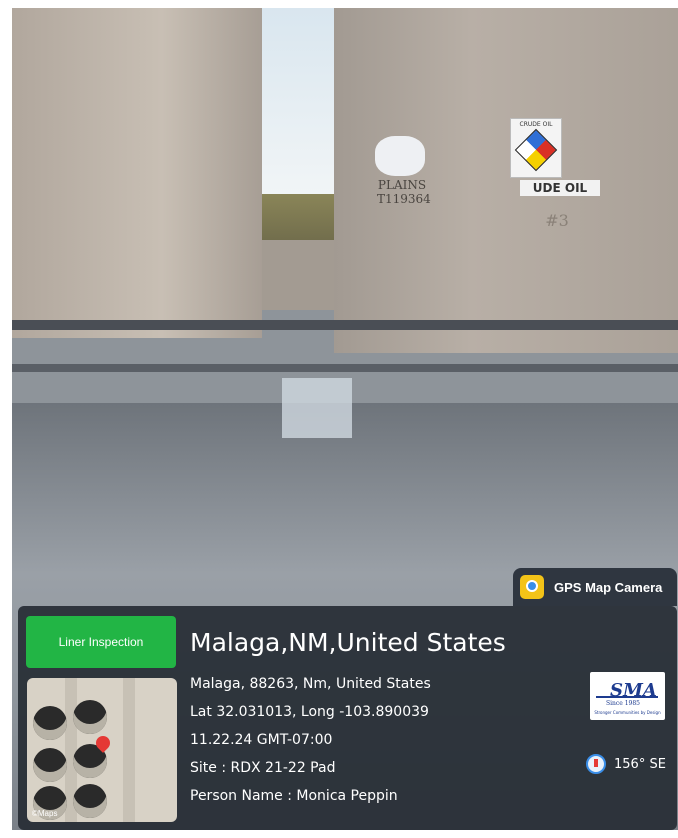 The image size is (678, 838). I want to click on datetime-line: 11.22.24 GMT-07:00, so click(261, 740).